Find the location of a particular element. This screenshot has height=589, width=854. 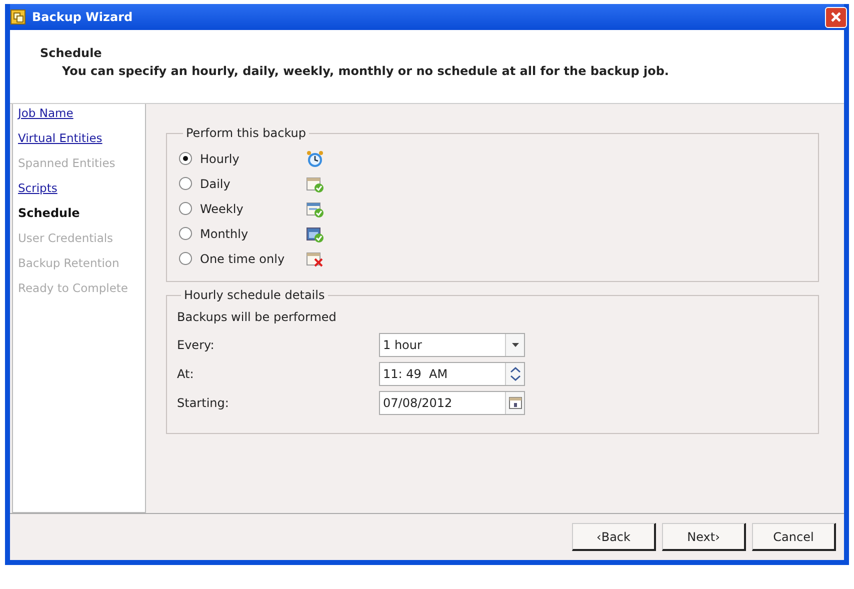

step-link: Virtual Entities is located at coordinates (81, 143).